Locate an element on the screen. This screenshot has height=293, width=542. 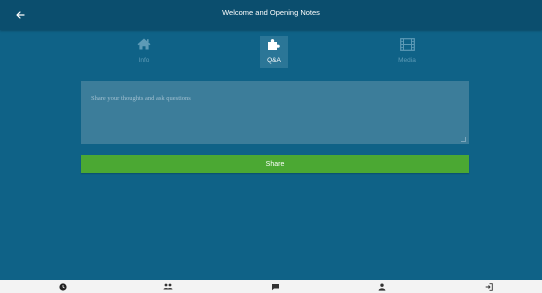
person-icon is located at coordinates (382, 287).